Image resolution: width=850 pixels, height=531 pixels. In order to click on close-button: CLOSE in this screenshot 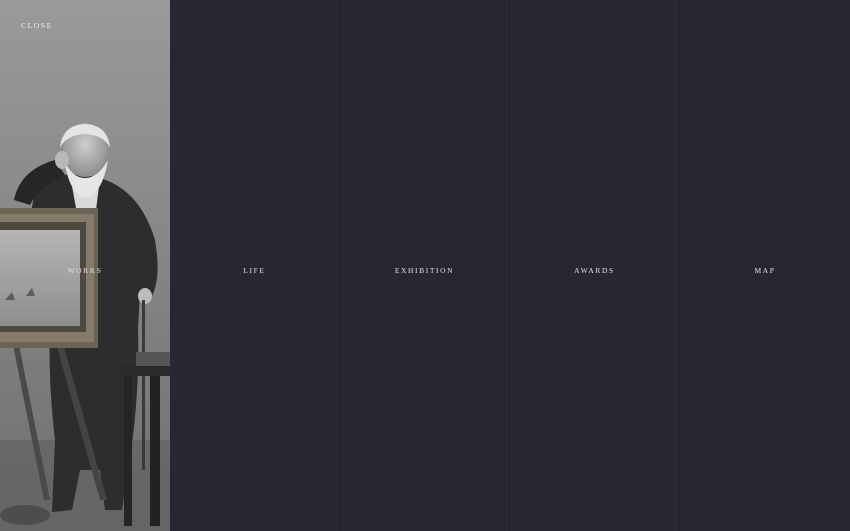, I will do `click(37, 25)`.